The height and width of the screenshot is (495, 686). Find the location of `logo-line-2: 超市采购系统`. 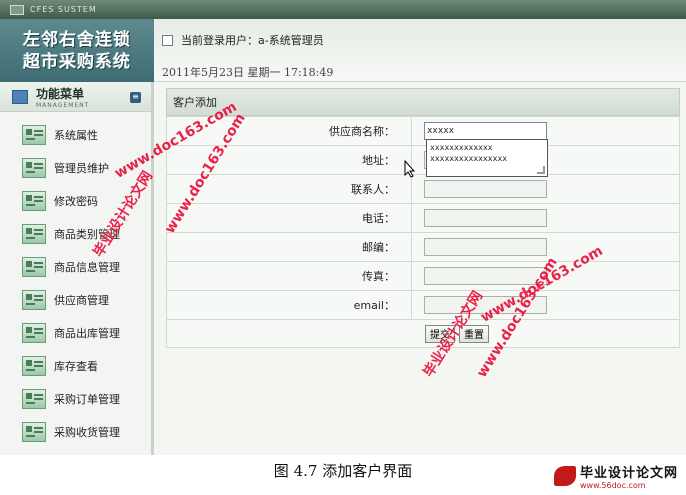

logo-line-2: 超市采购系统 is located at coordinates (77, 61).